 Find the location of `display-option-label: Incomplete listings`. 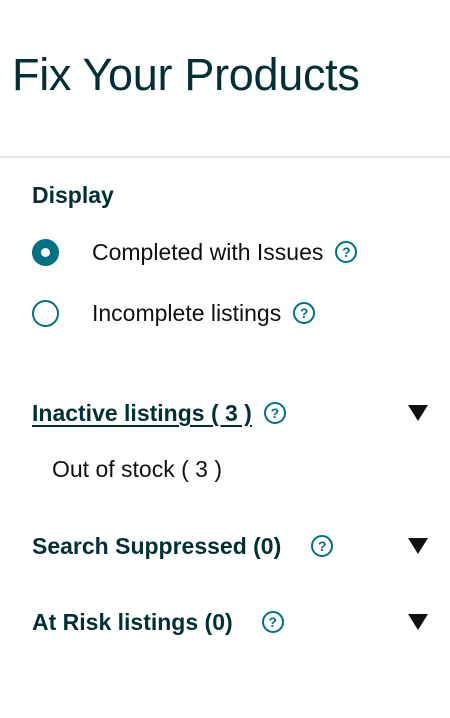

display-option-label: Incomplete listings is located at coordinates (187, 312).